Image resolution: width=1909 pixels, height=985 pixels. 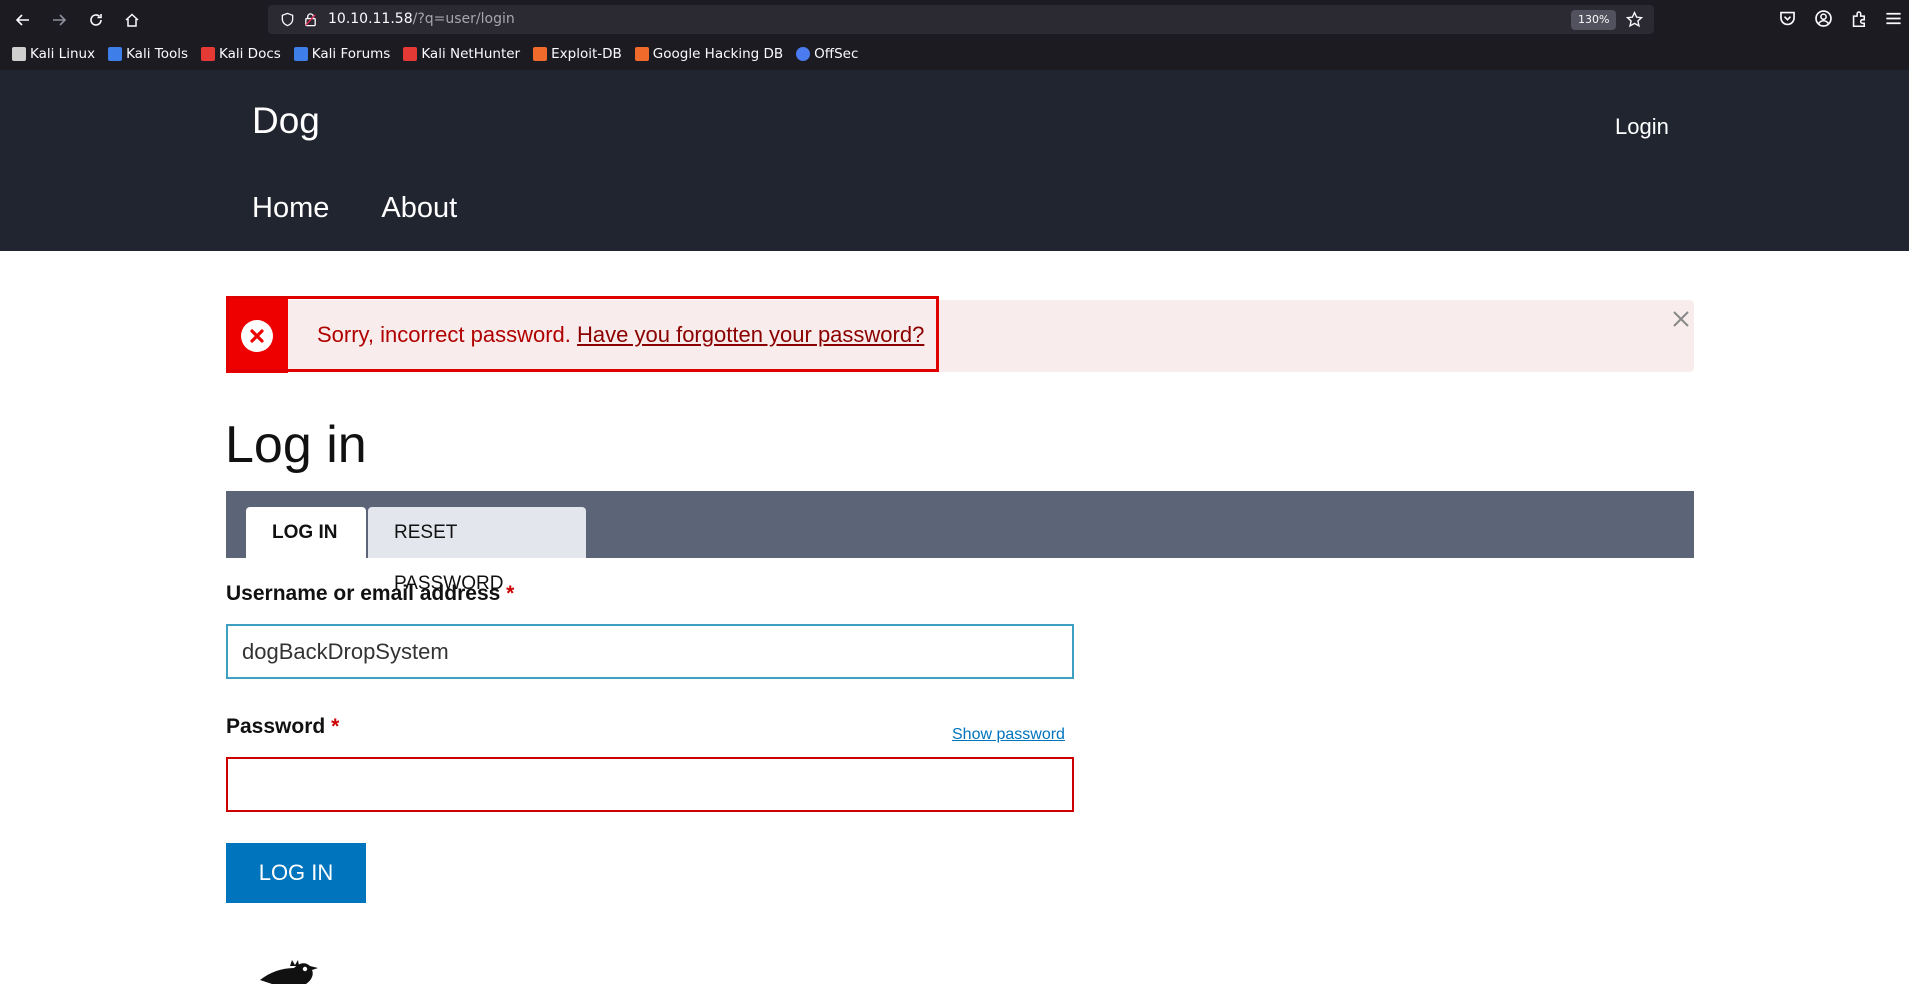 What do you see at coordinates (1642, 127) in the screenshot?
I see `header-login-link: Login` at bounding box center [1642, 127].